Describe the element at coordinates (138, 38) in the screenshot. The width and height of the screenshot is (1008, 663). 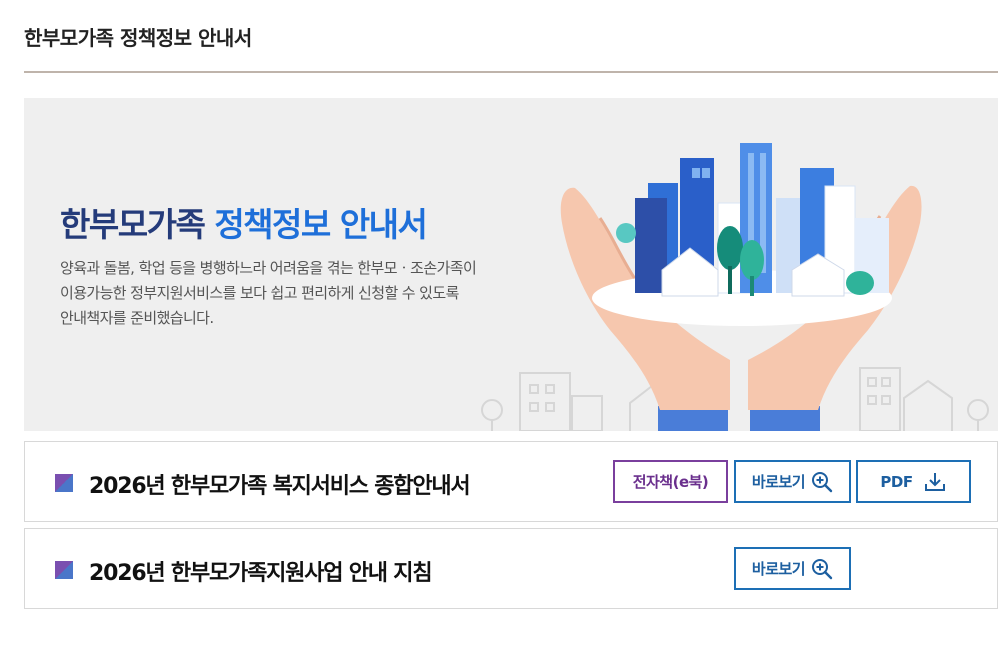
I see `page-title: 한부모가족 정책정보 안내서` at that location.